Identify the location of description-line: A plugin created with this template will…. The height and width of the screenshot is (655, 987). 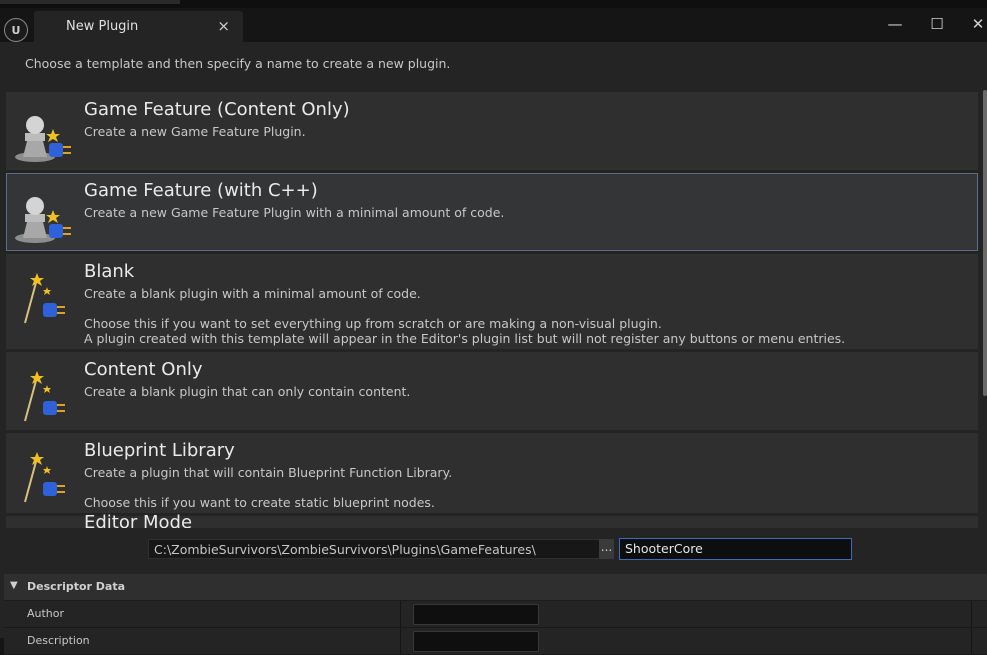
(465, 338).